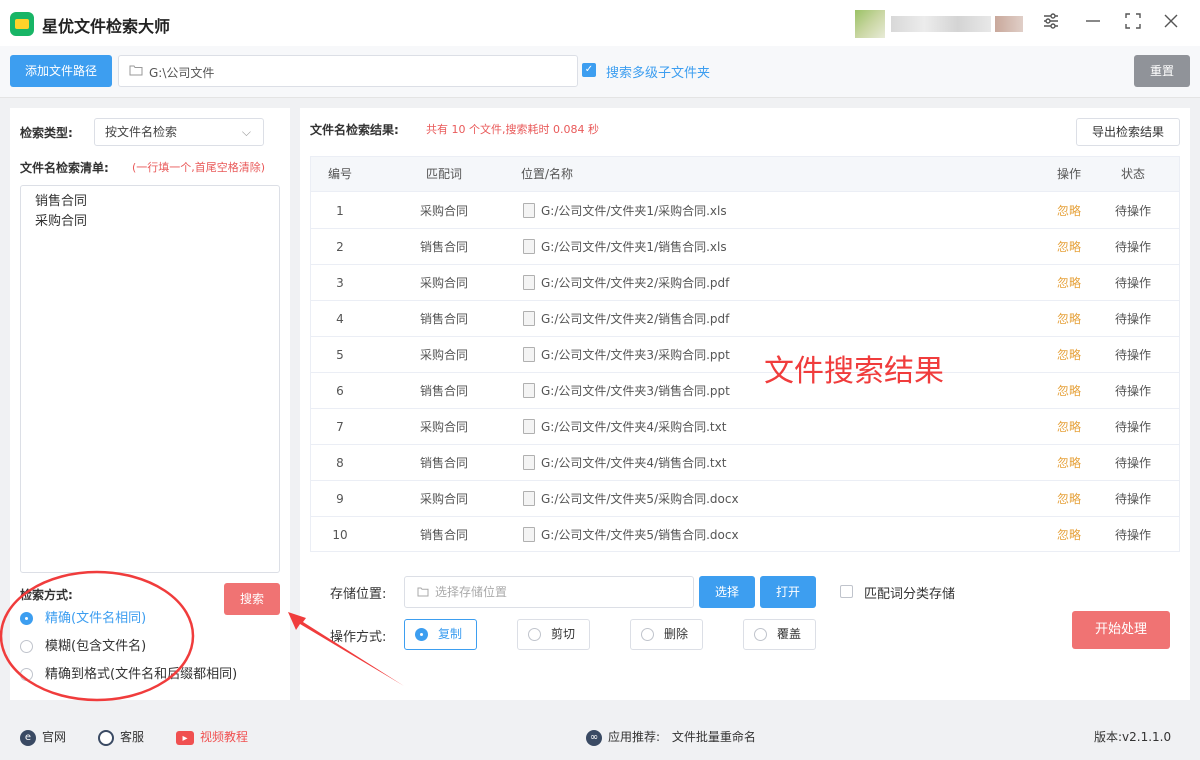 The image size is (1200, 760). What do you see at coordinates (640, 535) in the screenshot?
I see `row-path-text: G:/公司文件/文件夹5/销售合同.docx` at bounding box center [640, 535].